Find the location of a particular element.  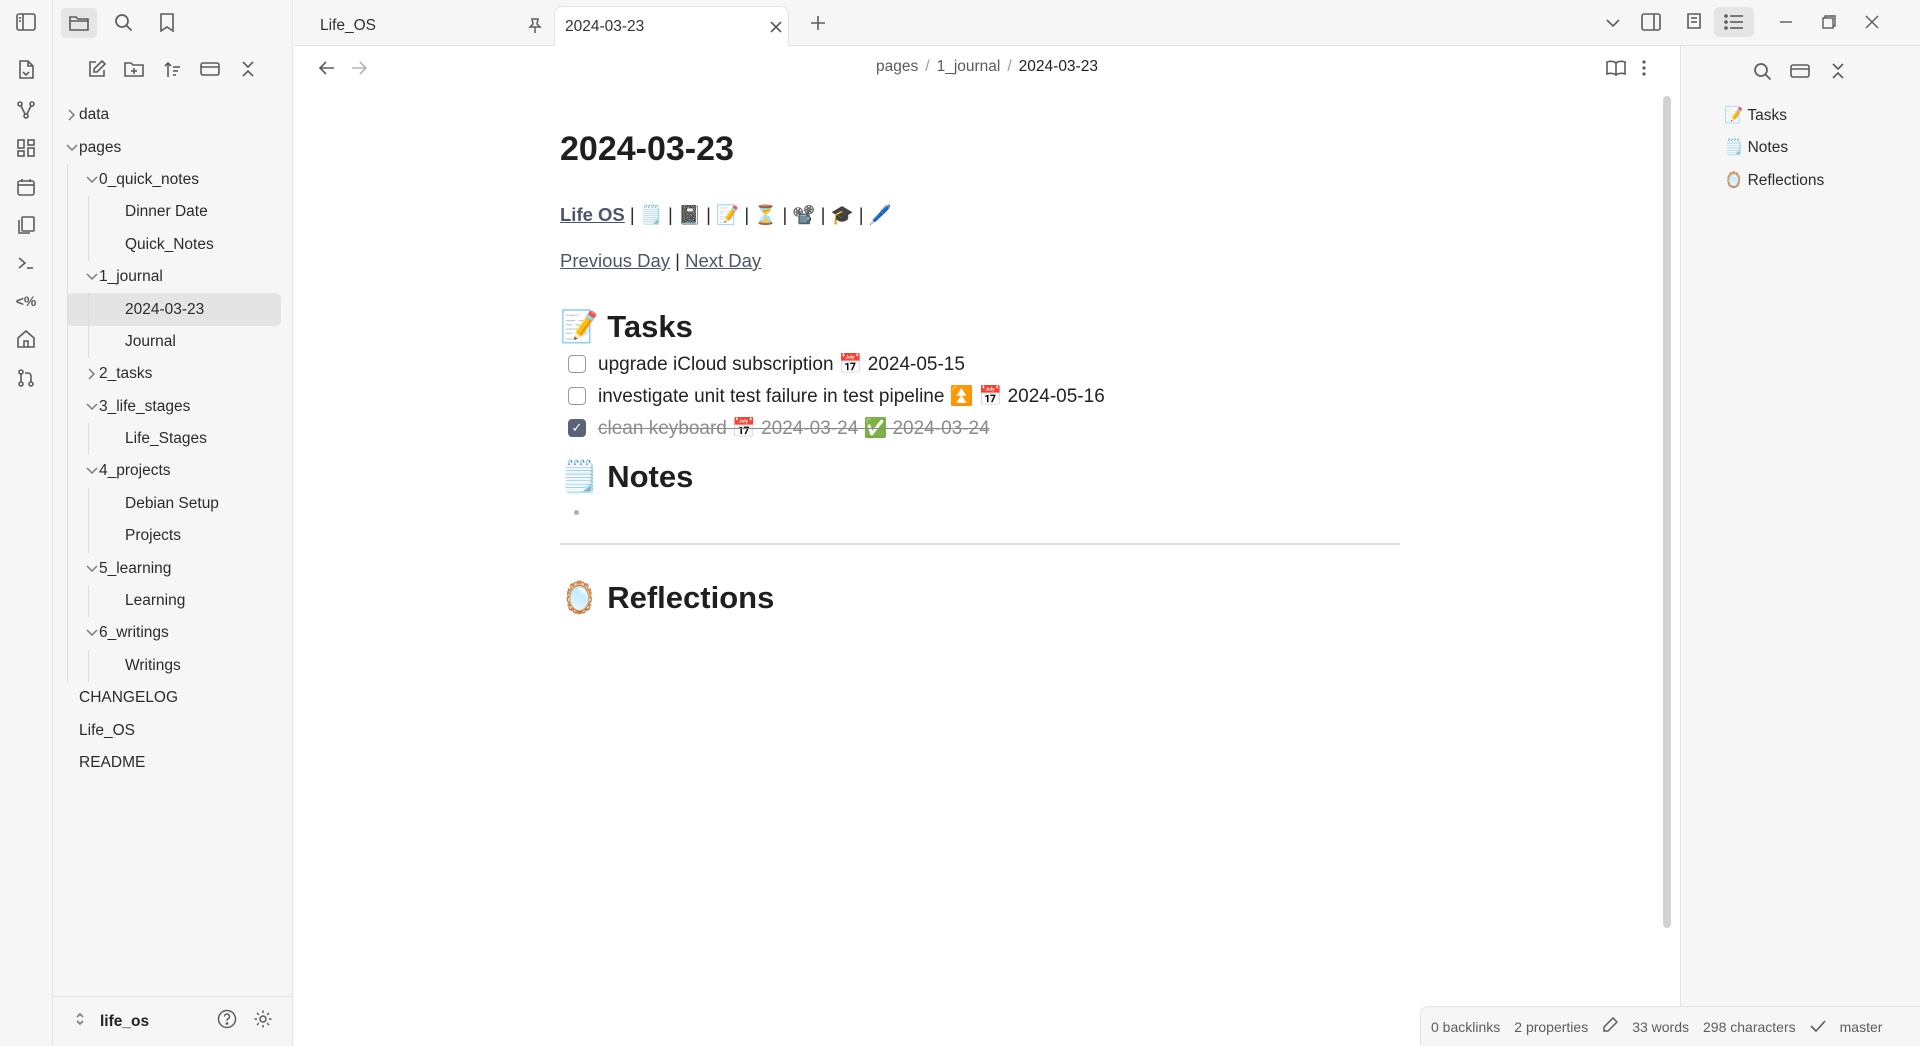

command-palette-icon is located at coordinates (26, 263).